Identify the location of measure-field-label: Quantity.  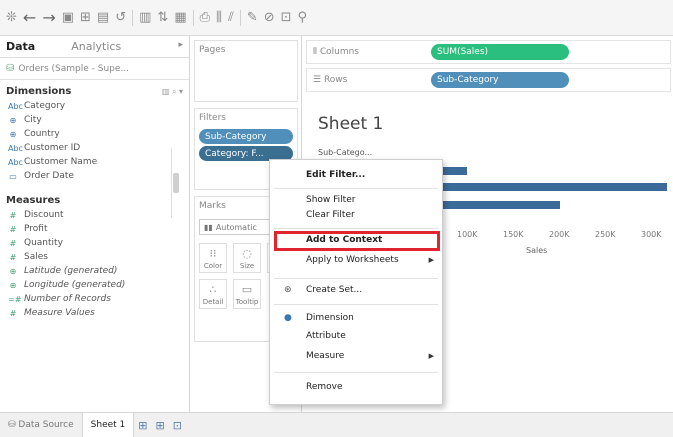
(43, 243).